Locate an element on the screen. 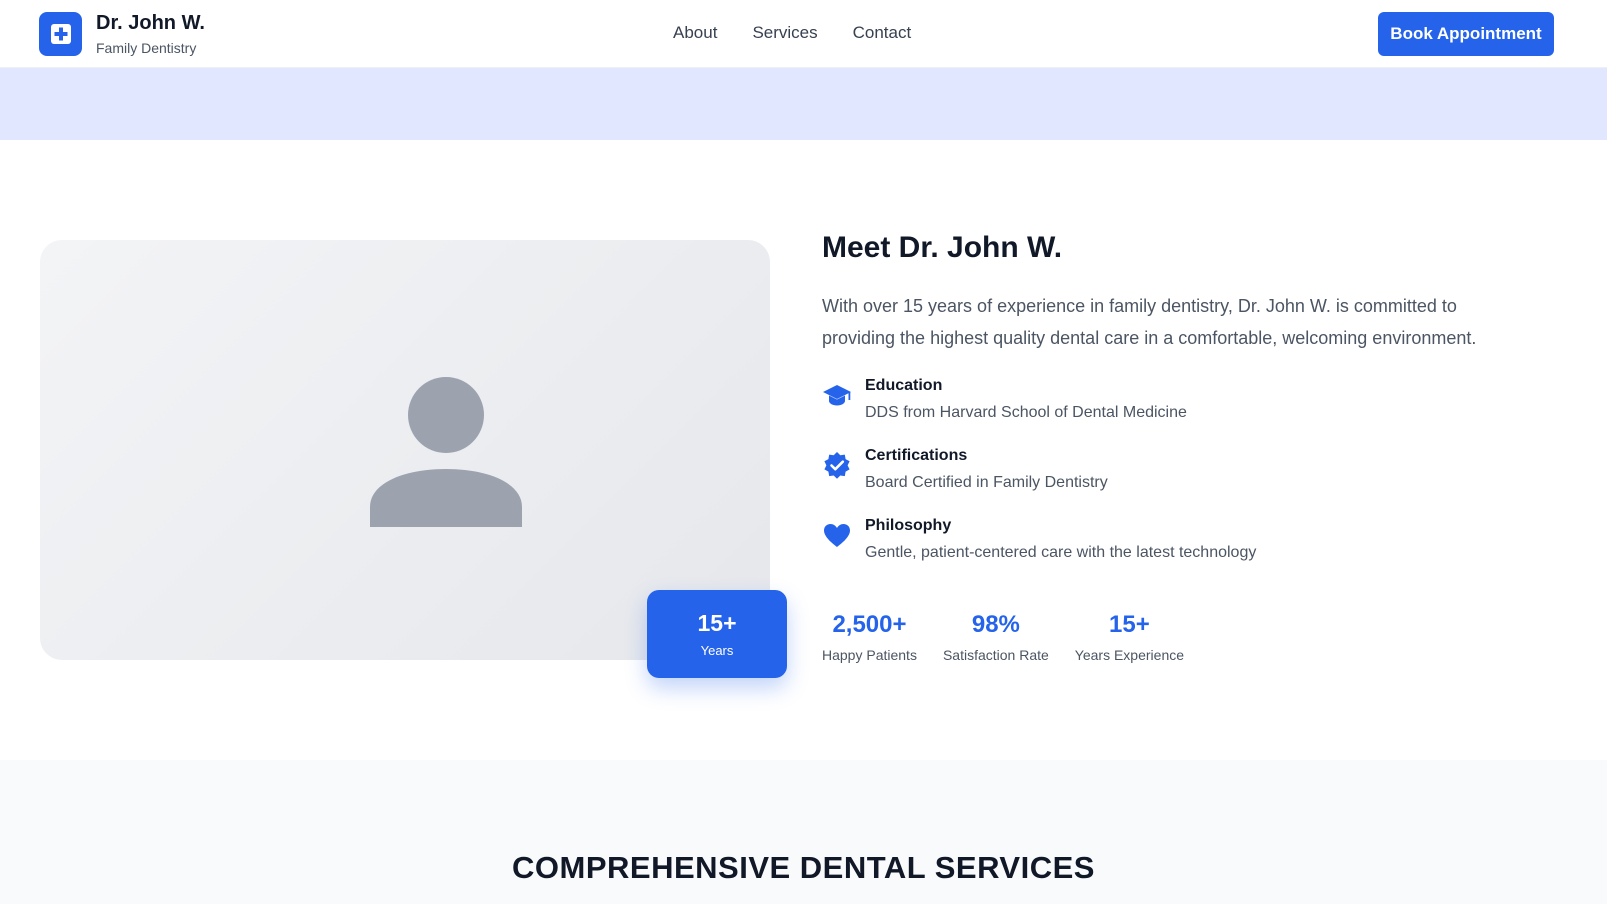 The height and width of the screenshot is (904, 1607). brand-subtitle: Family Dentistry is located at coordinates (146, 48).